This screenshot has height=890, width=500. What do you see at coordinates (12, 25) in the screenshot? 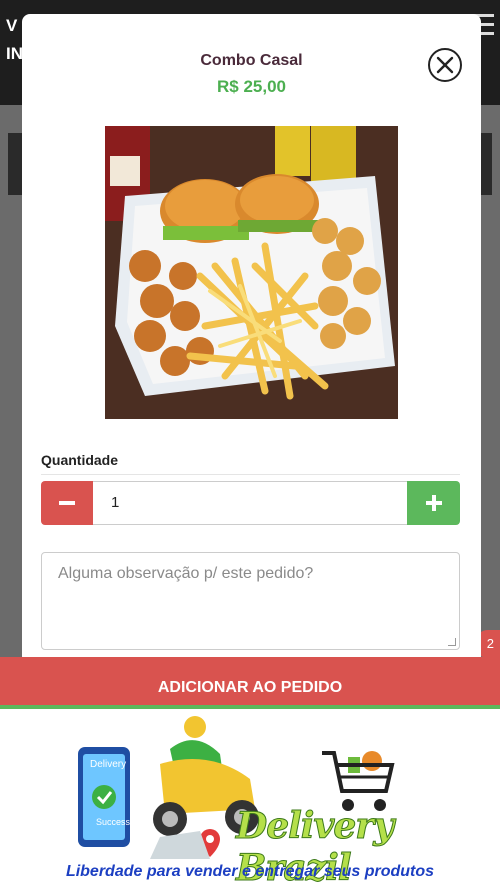
I see `background-title-line1: V` at bounding box center [12, 25].